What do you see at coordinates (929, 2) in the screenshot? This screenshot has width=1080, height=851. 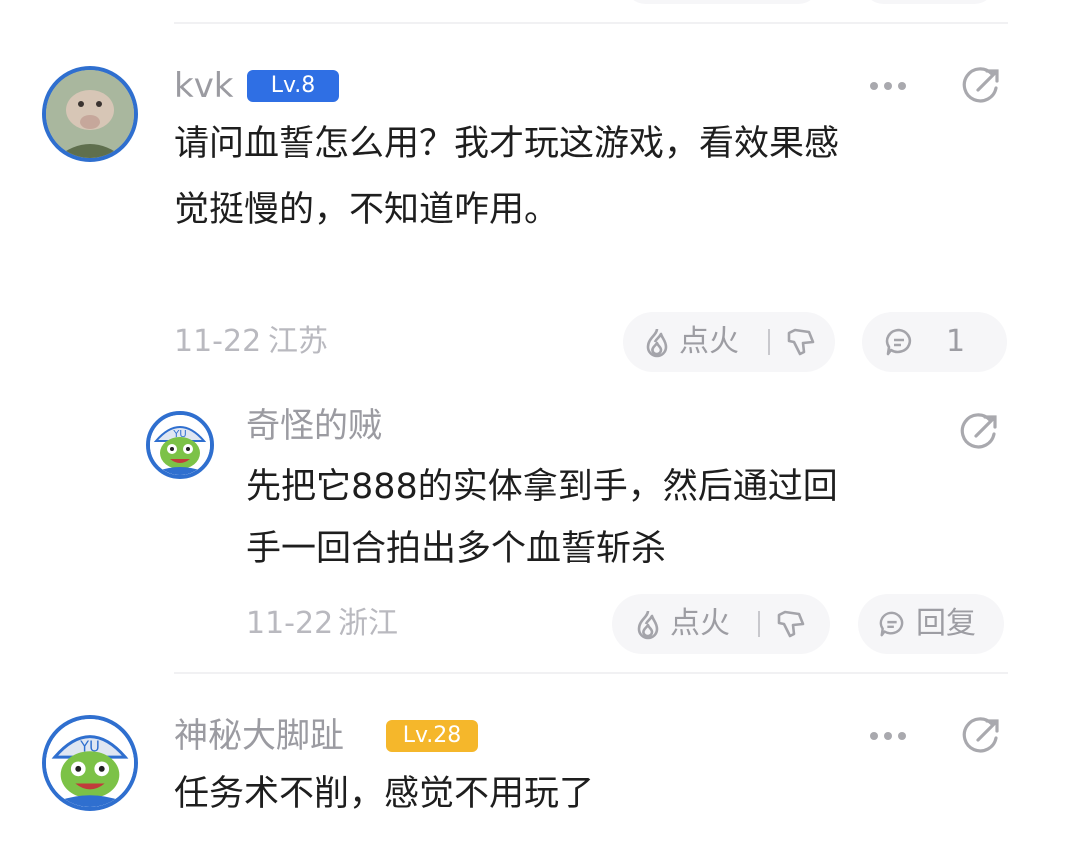 I see `prev-action-pill-right` at bounding box center [929, 2].